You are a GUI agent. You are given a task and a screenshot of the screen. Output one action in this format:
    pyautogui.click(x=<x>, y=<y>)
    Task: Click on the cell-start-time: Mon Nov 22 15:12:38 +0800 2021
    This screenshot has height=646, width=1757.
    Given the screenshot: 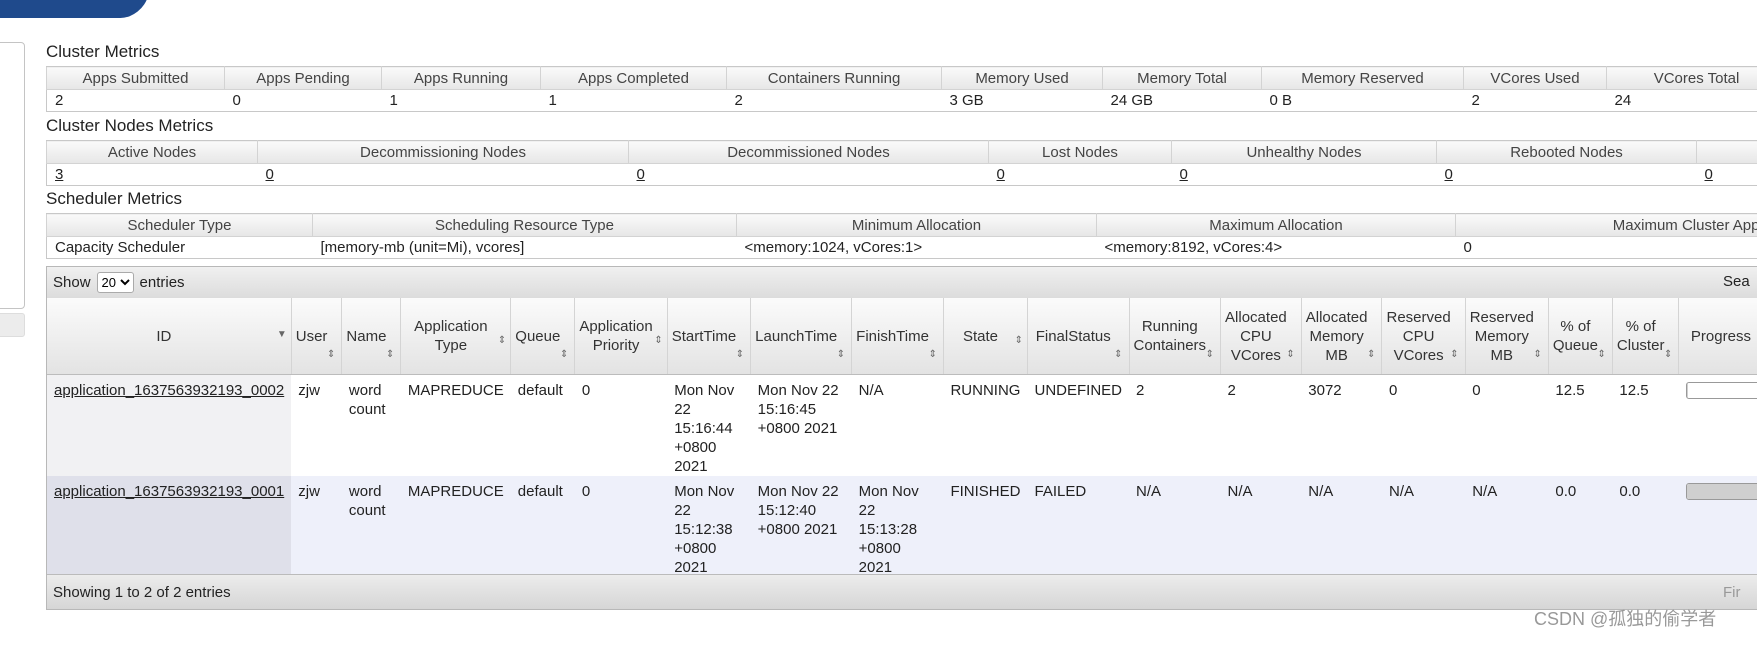 What is the action you would take?
    pyautogui.click(x=709, y=526)
    